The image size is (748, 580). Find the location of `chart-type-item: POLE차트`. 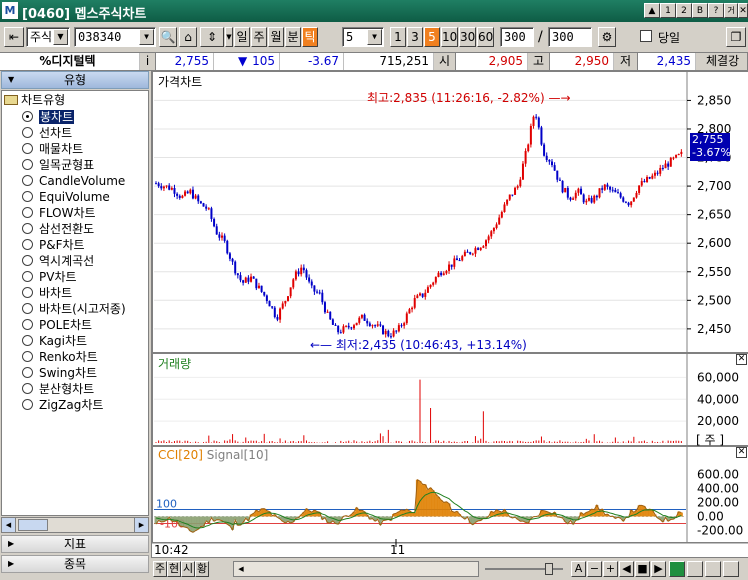

chart-type-item: POLE차트 is located at coordinates (57, 325).